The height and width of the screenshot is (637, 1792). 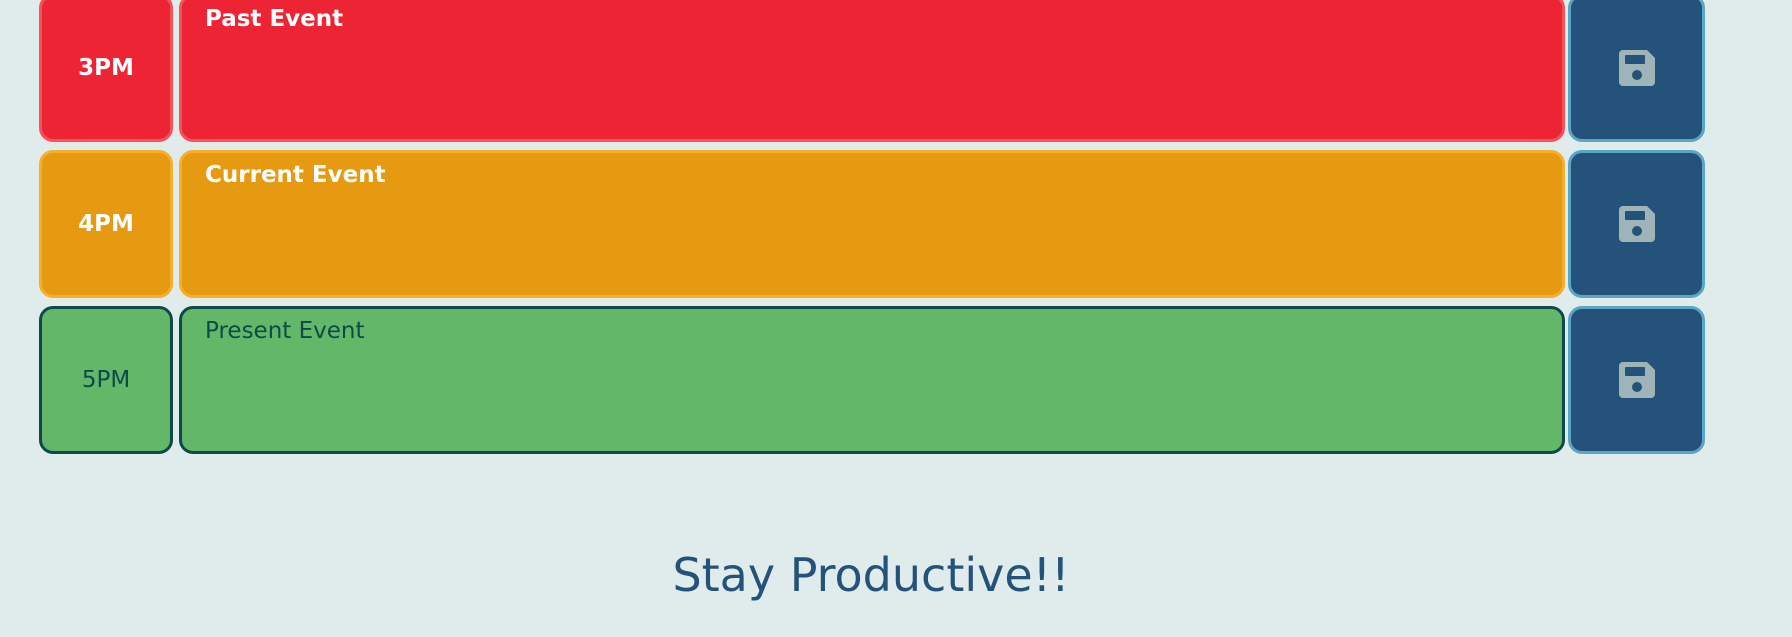 I want to click on hour-label: 3PM, so click(x=106, y=71).